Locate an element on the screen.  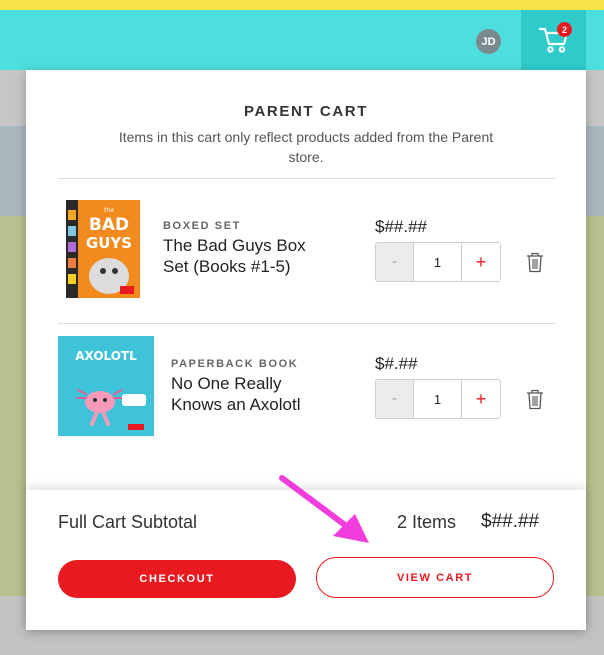
item-title: No One Really Knows an Axolotl is located at coordinates (235, 394).